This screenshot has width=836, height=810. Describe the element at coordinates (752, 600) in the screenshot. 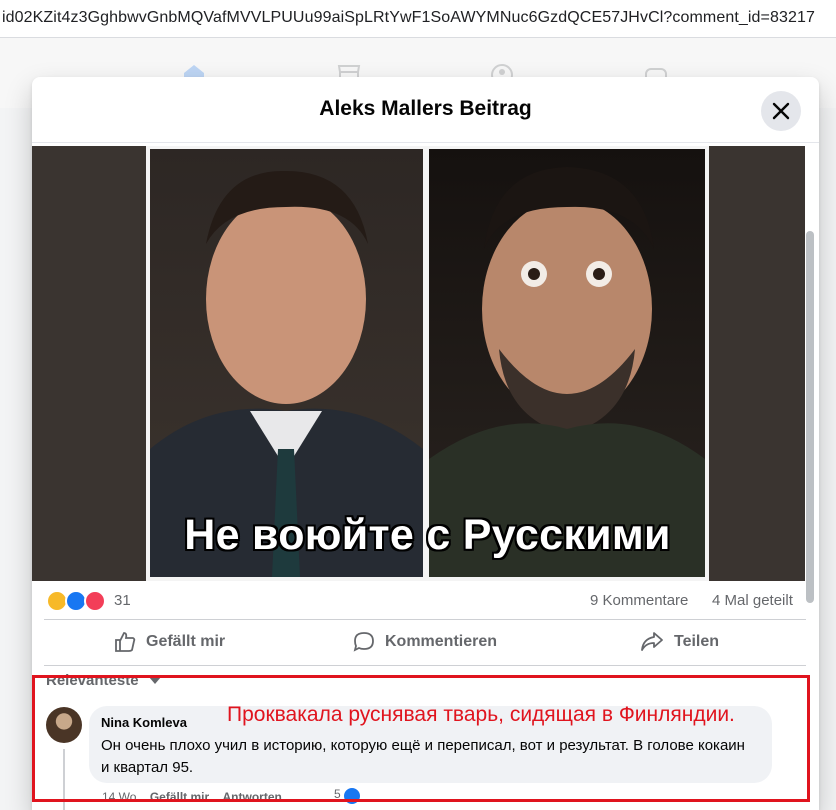

I see `shares-count-link: 4 Mal geteilt` at that location.